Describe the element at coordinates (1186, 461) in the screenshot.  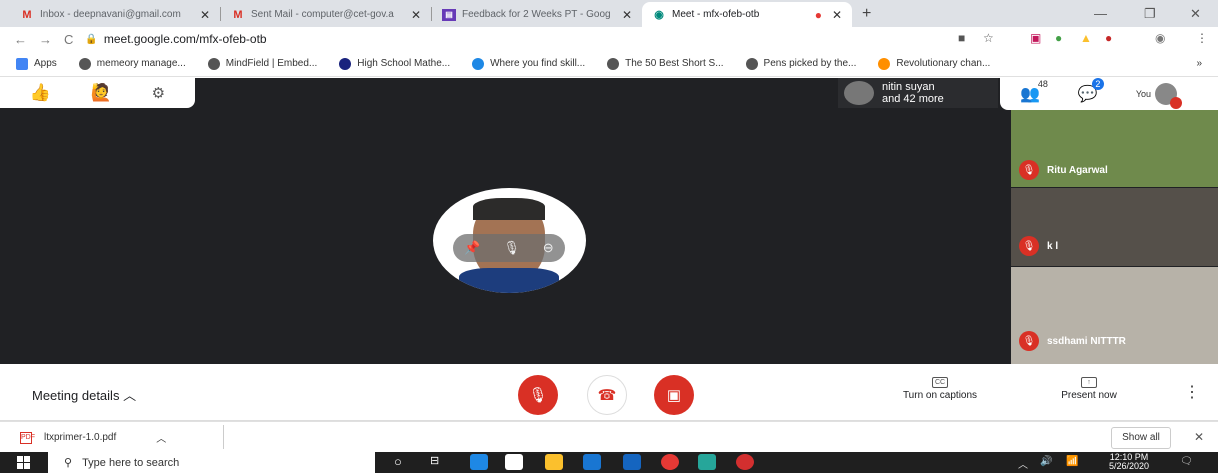
I see `notifications-icon: 🗨` at that location.